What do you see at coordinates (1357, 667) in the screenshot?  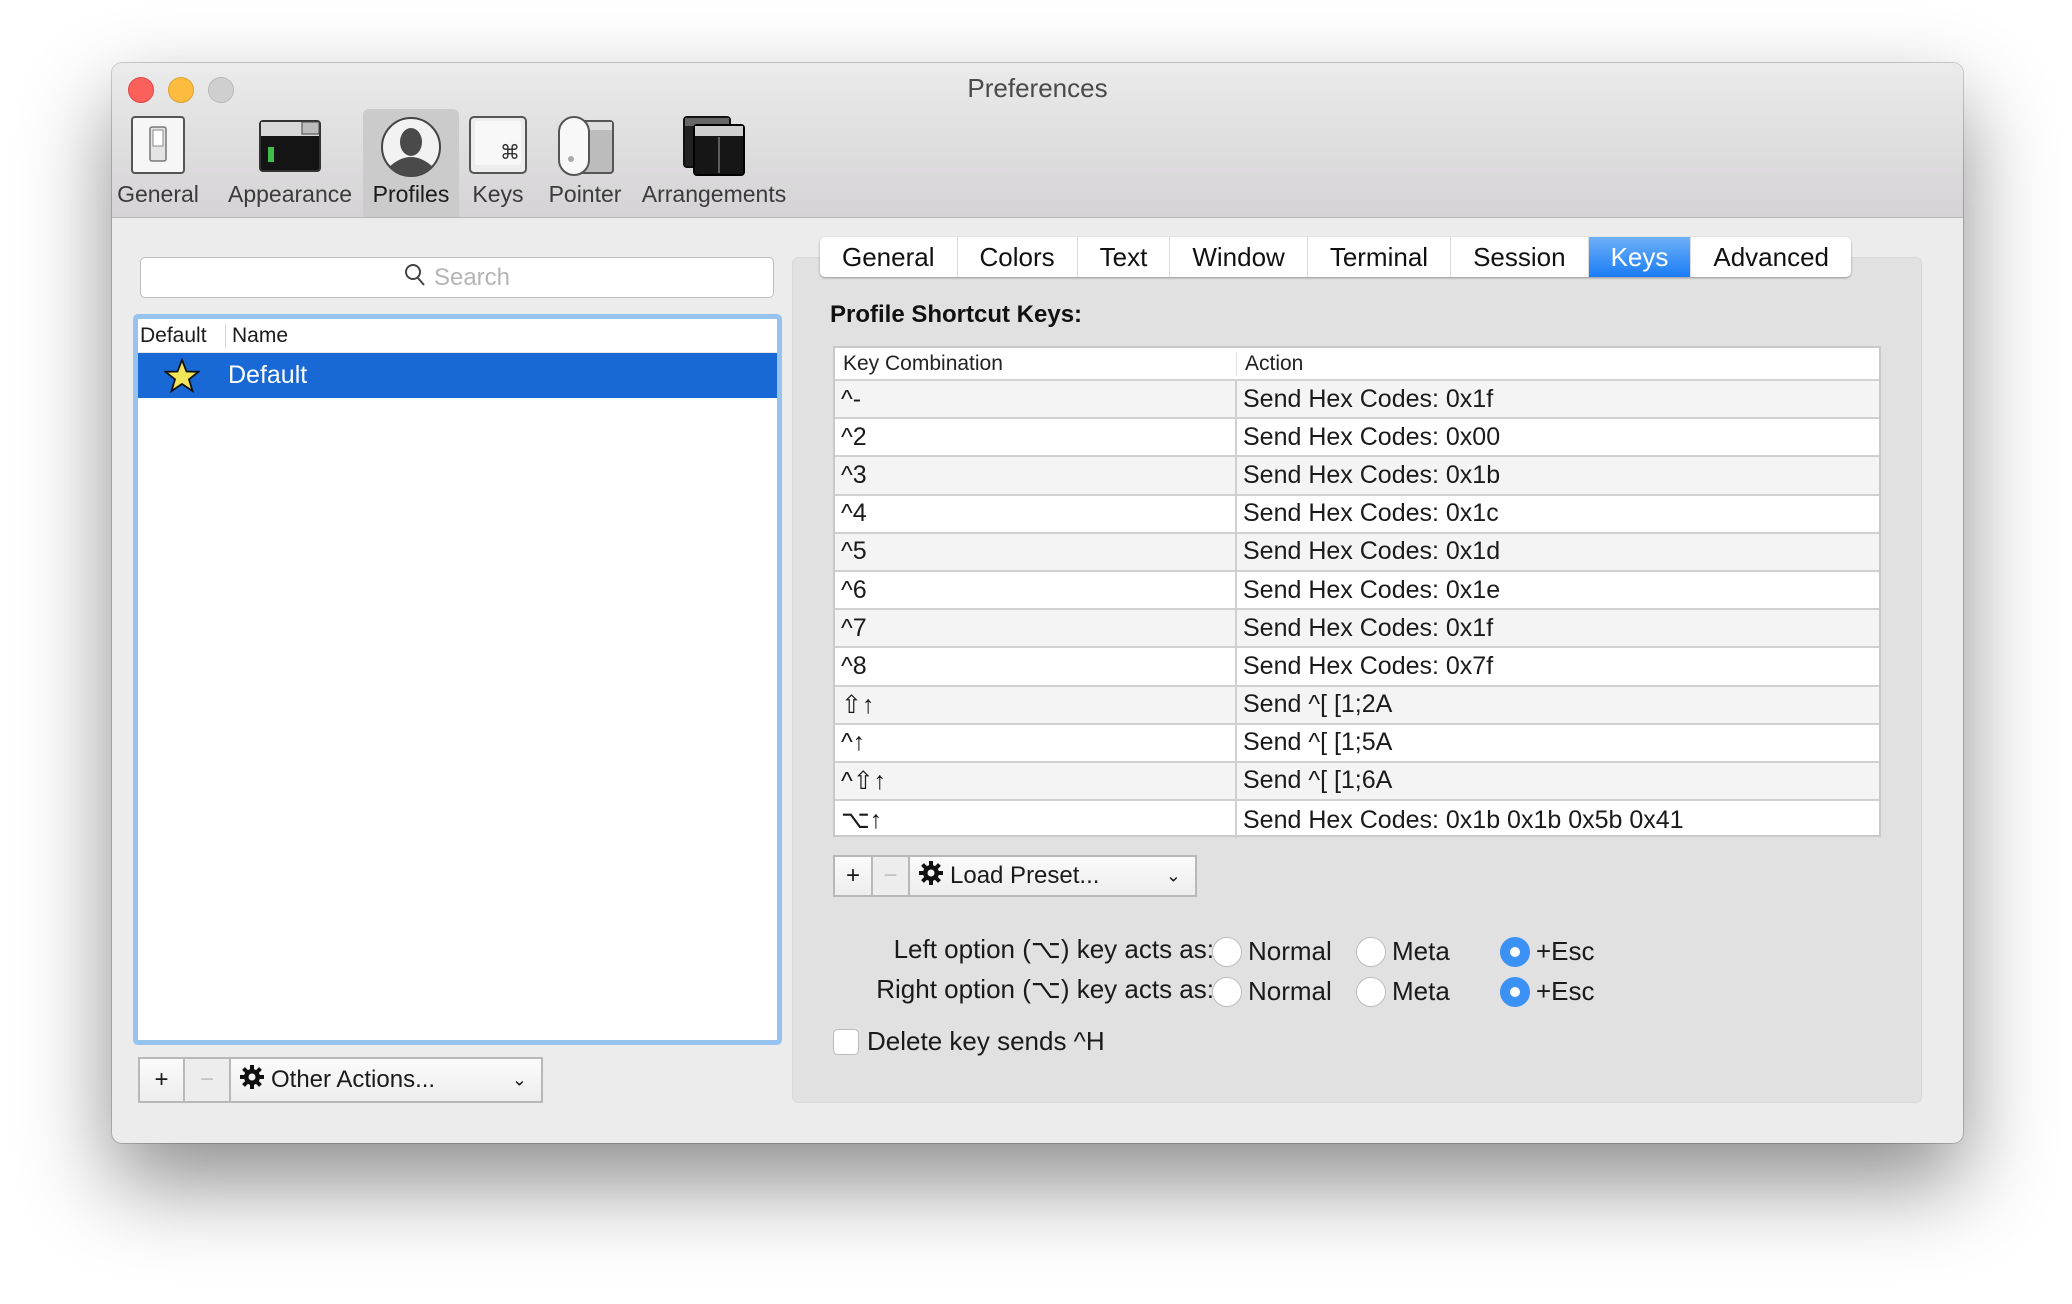 I see `table-row: ^8 Send Hex Codes: 0x7f` at bounding box center [1357, 667].